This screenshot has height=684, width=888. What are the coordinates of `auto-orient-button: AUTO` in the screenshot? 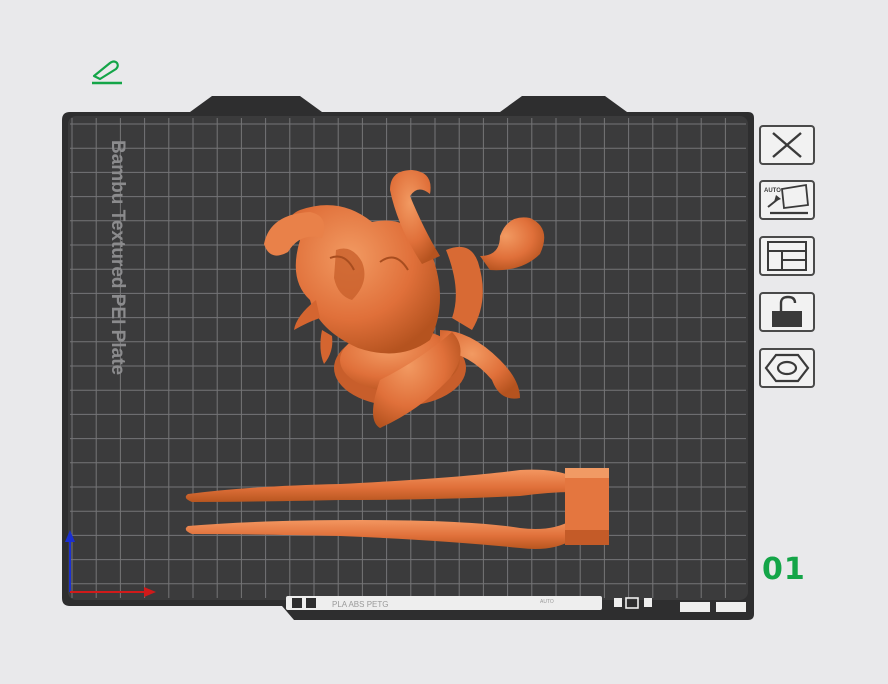 It's located at (787, 200).